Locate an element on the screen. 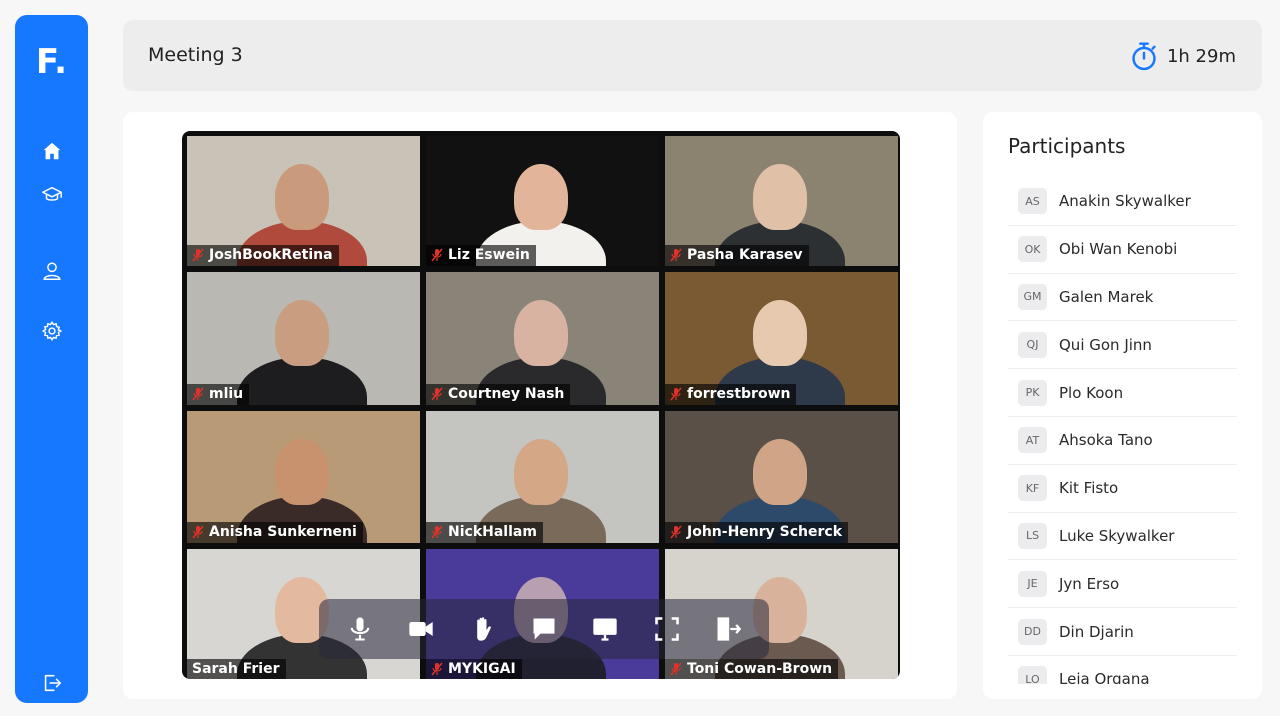  participant-name: John-Henry Scherck is located at coordinates (765, 532).